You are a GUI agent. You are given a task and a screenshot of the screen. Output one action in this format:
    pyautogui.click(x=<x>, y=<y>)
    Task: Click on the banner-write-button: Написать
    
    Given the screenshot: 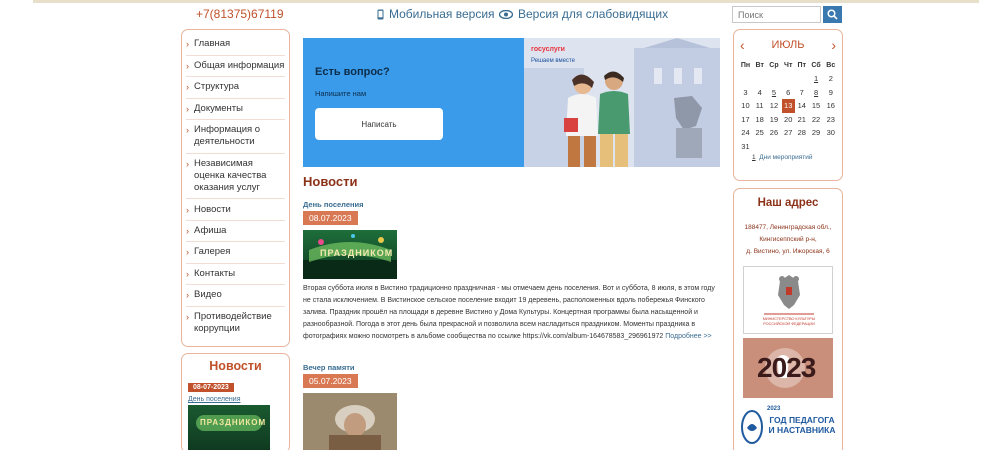 What is the action you would take?
    pyautogui.click(x=379, y=124)
    